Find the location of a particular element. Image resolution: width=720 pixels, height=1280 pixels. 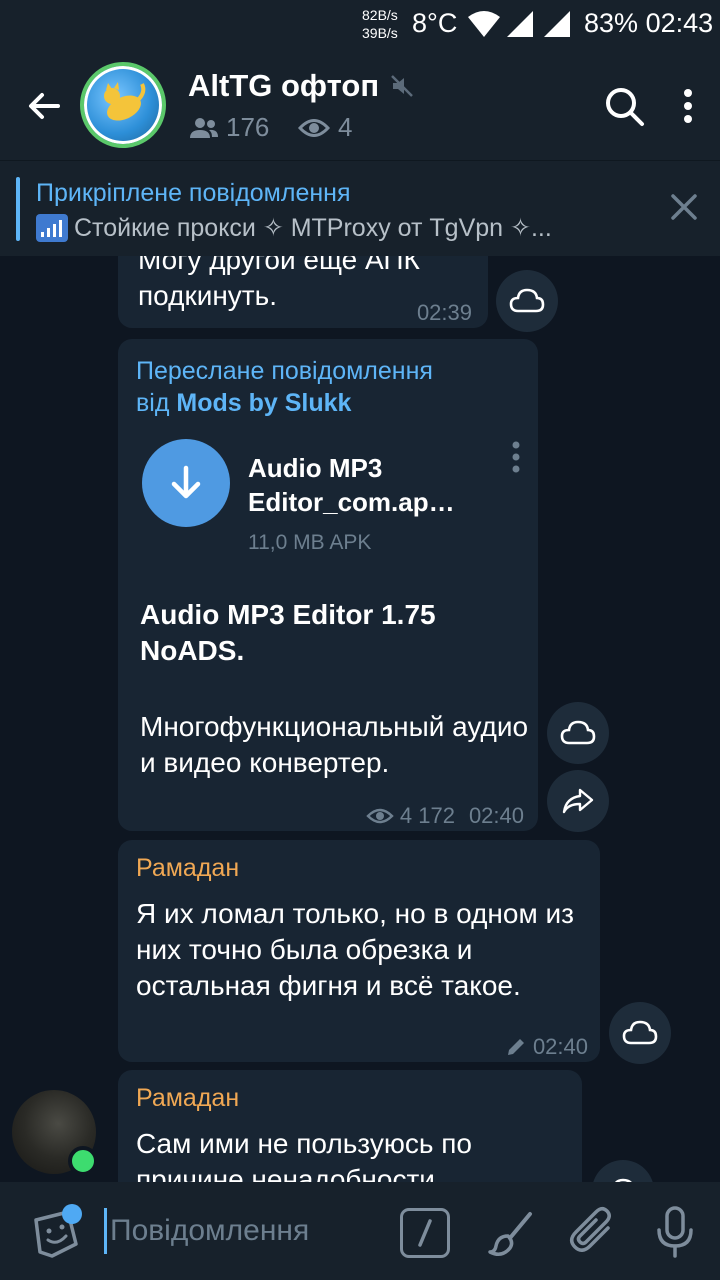

speed-up: 82B/s is located at coordinates (380, 15).